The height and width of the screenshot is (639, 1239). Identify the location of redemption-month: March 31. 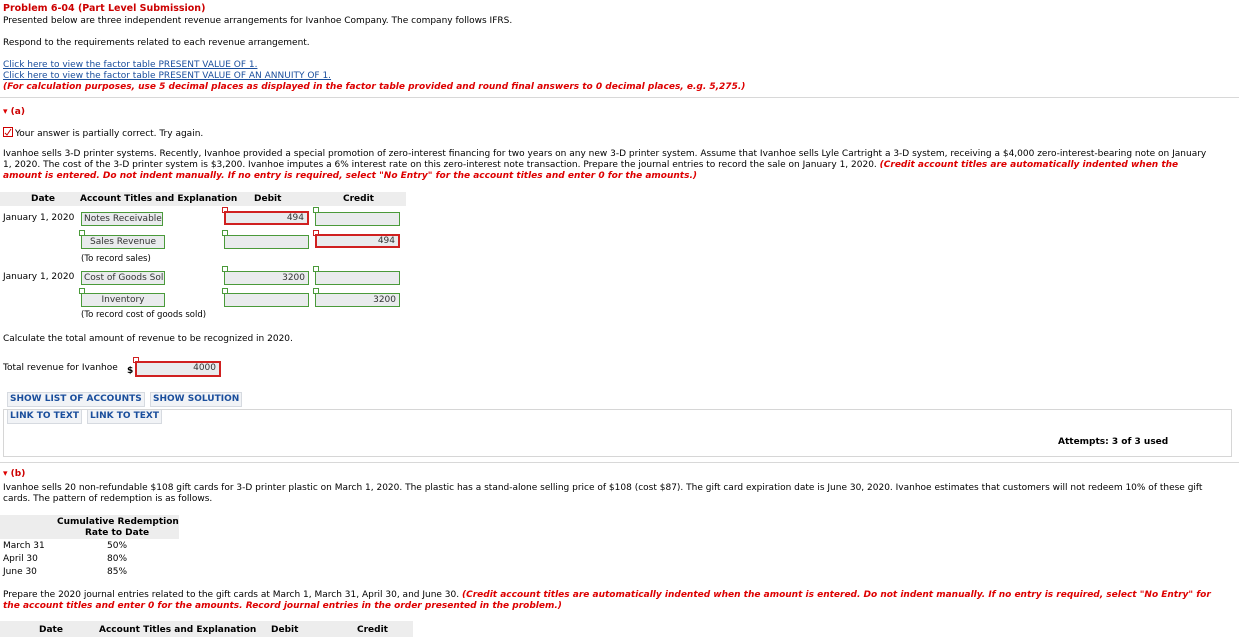
(24, 546).